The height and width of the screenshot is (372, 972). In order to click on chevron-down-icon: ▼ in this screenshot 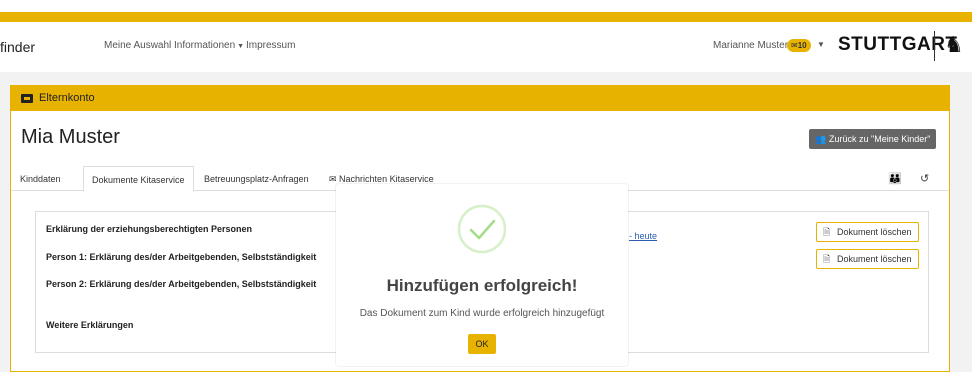, I will do `click(241, 46)`.